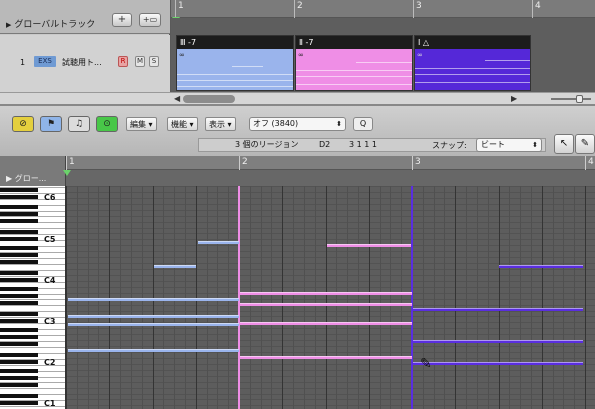 The height and width of the screenshot is (409, 595). Describe the element at coordinates (8, 25) in the screenshot. I see `disclosure-triangle-icon: ▶` at that location.